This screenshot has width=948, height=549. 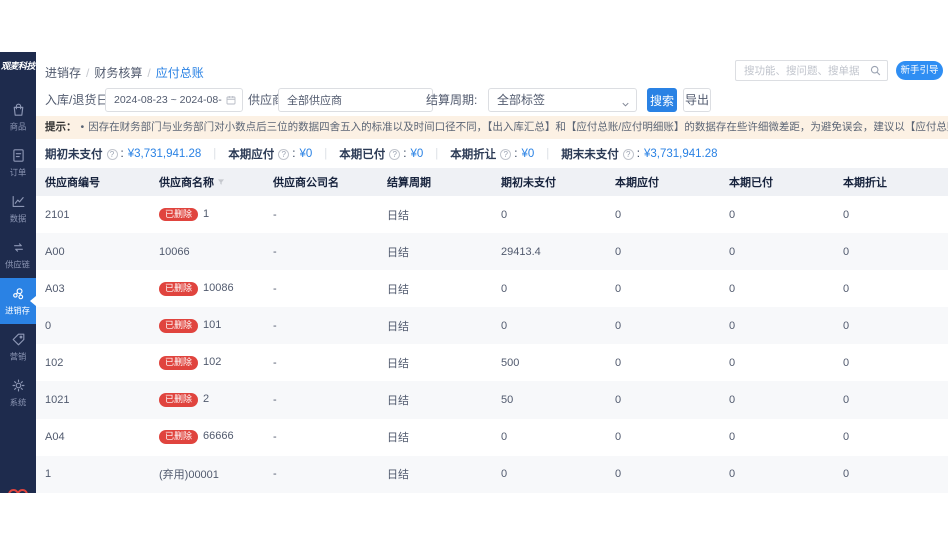 I want to click on supplier-input, so click(x=355, y=100).